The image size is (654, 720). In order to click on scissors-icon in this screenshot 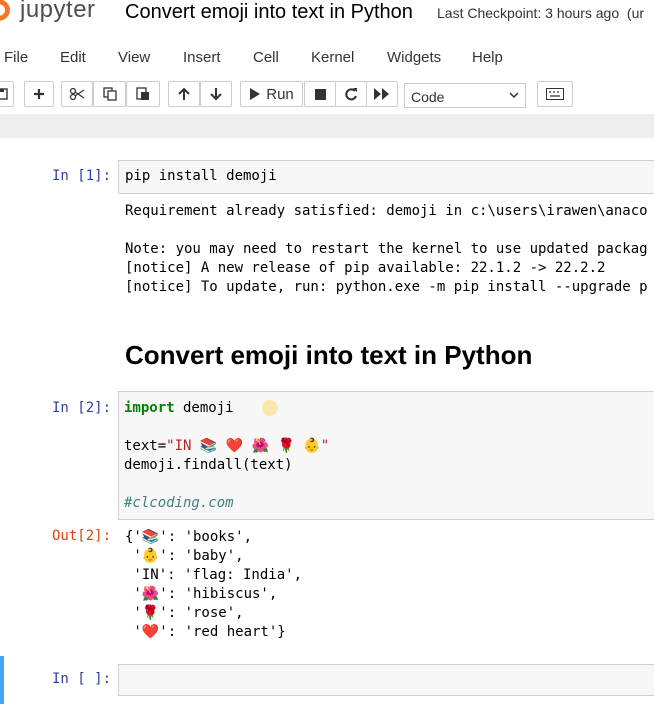, I will do `click(77, 94)`.